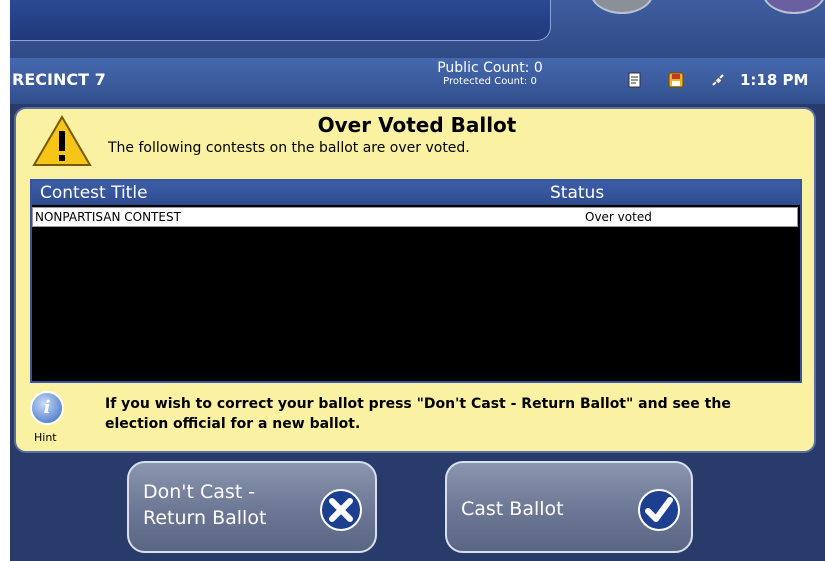  I want to click on row-contest-title: NONPARTISAN CONTEST, so click(108, 217).